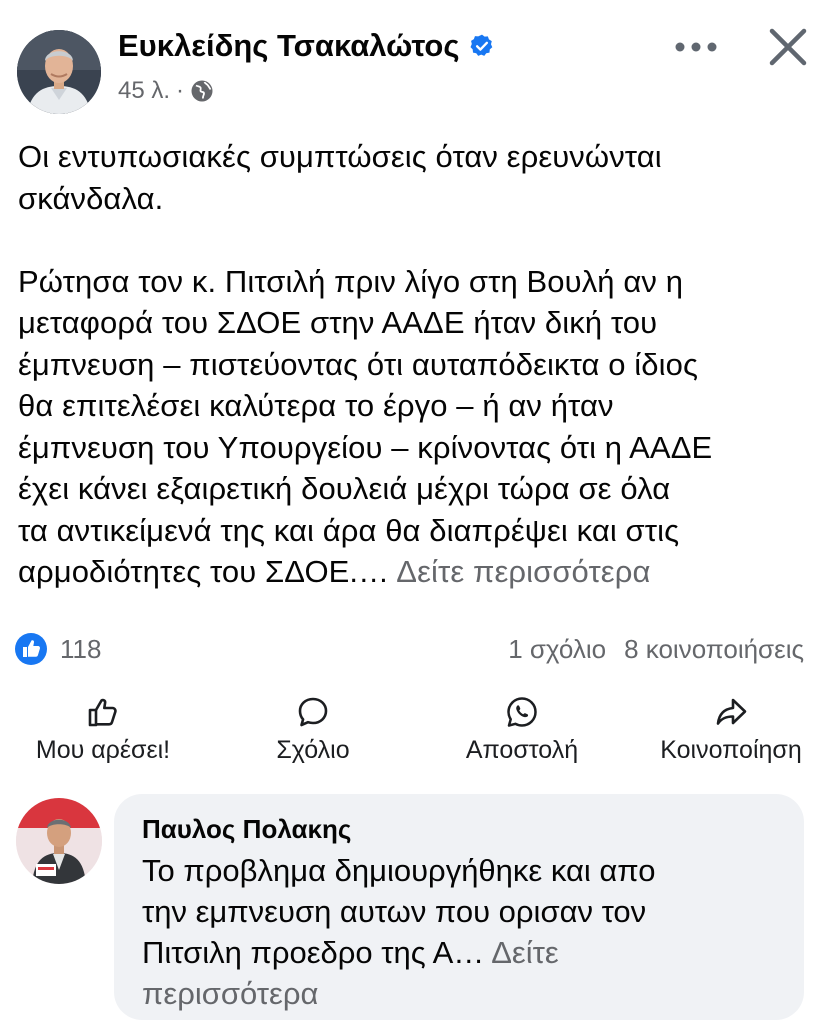 The width and height of the screenshot is (820, 1024). What do you see at coordinates (313, 712) in the screenshot?
I see `comment-bubble-icon` at bounding box center [313, 712].